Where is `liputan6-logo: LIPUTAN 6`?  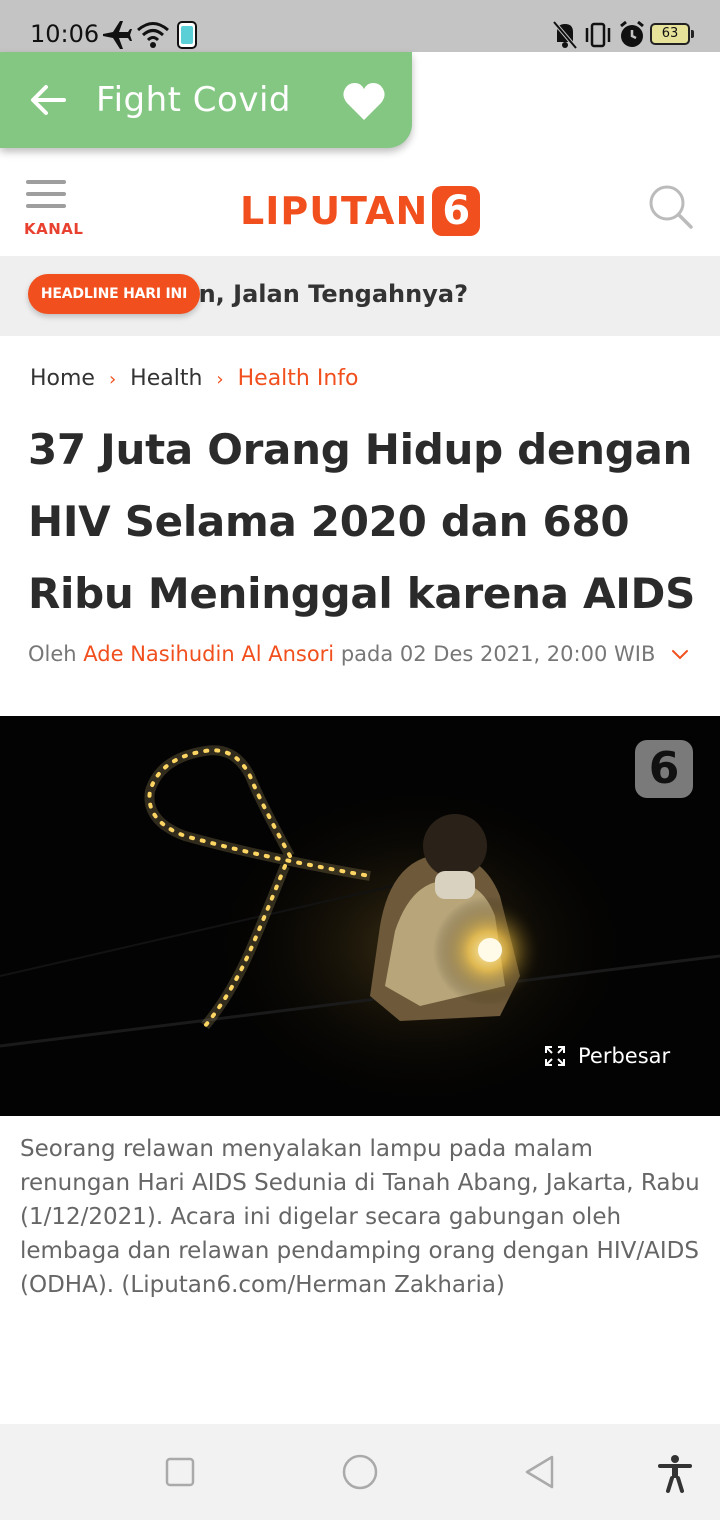
liputan6-logo: LIPUTAN 6 is located at coordinates (360, 211).